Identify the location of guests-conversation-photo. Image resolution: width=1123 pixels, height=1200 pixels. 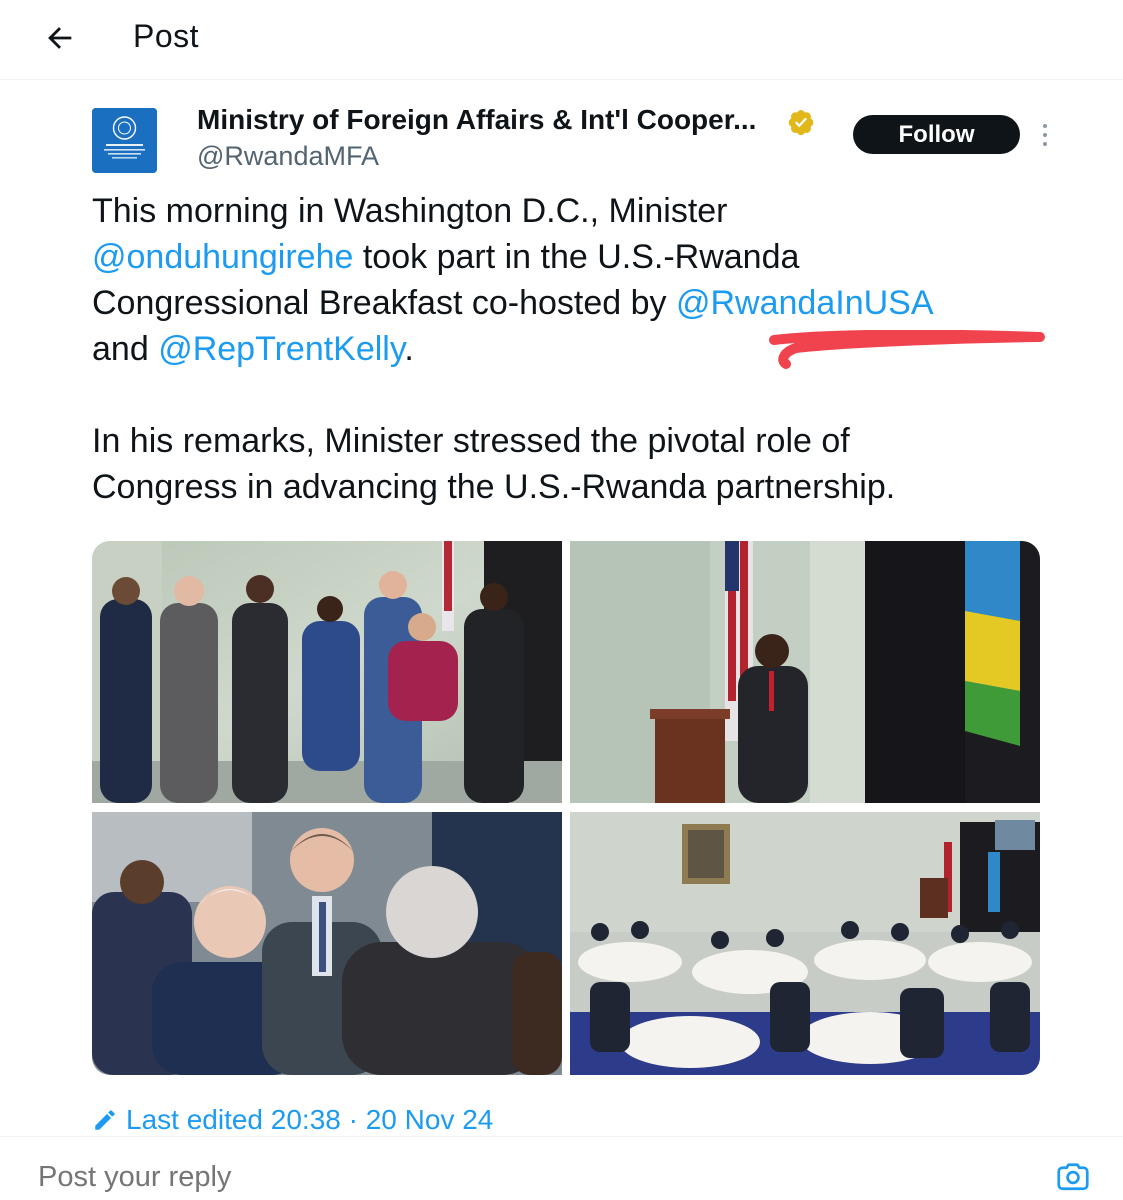
(327, 943).